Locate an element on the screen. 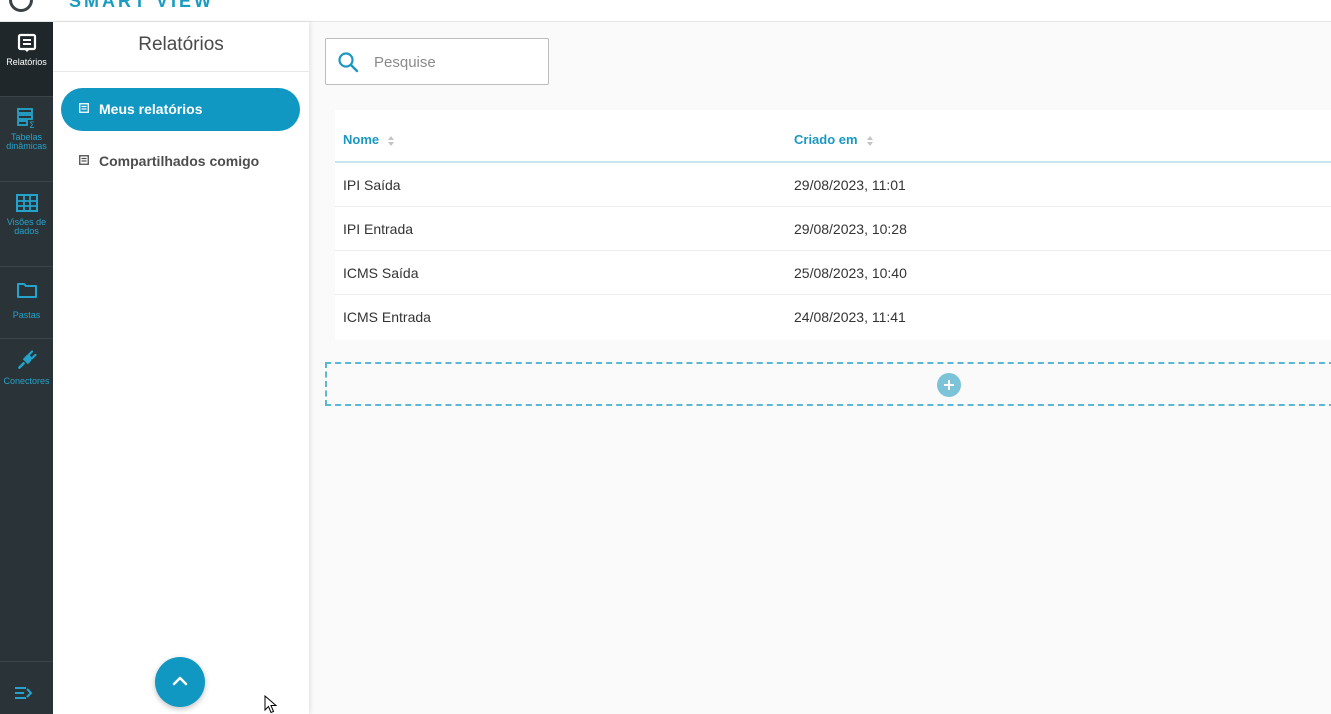  add-report-button is located at coordinates (949, 385).